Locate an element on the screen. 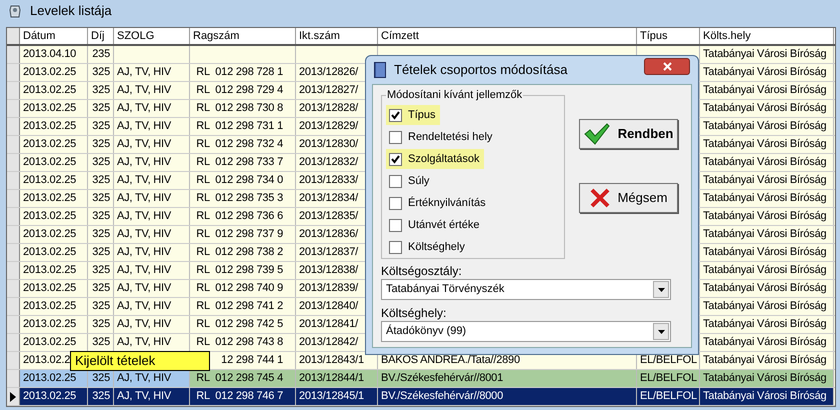 This screenshot has width=840, height=410. tooltip: Kijelölt tételek is located at coordinates (140, 361).